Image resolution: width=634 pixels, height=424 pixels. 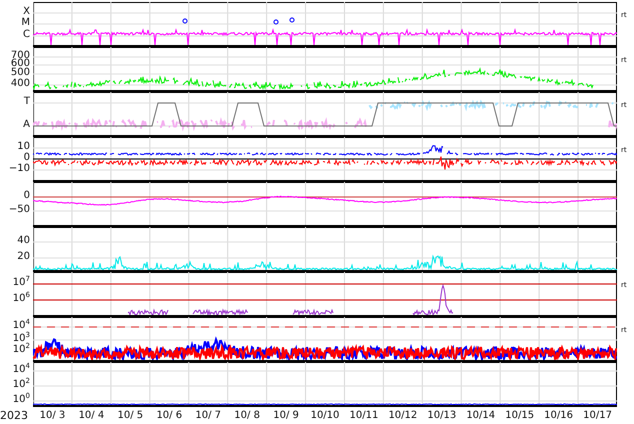 What do you see at coordinates (19, 169) in the screenshot?
I see `axis-tick-label: −10` at bounding box center [19, 169].